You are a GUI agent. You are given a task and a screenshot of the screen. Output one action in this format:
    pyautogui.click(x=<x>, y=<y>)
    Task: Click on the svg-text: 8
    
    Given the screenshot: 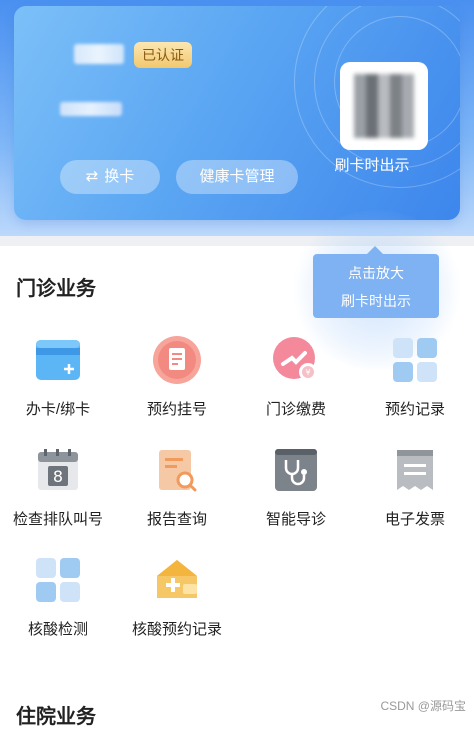 What is the action you would take?
    pyautogui.click(x=58, y=476)
    